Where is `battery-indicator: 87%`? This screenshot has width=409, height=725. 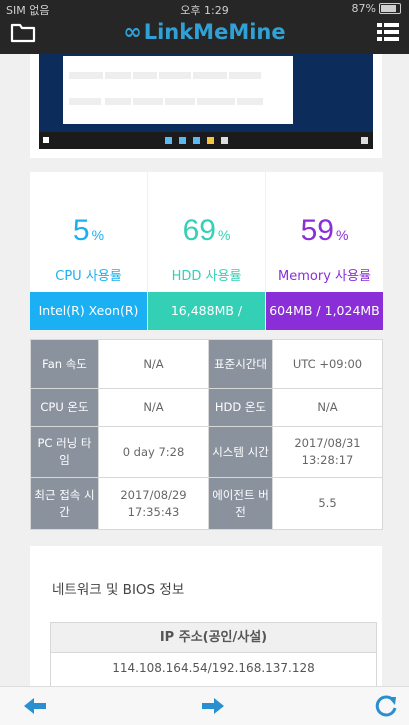
battery-indicator: 87% is located at coordinates (376, 8).